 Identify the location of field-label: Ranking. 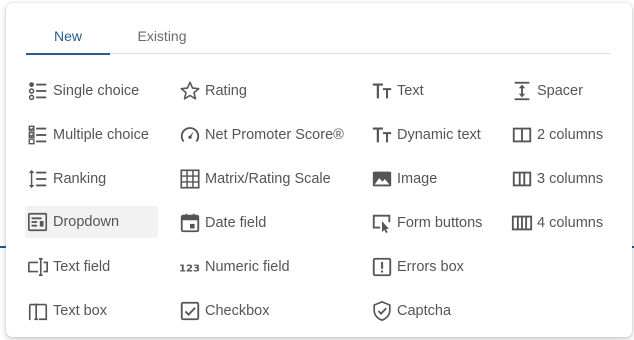
(80, 179).